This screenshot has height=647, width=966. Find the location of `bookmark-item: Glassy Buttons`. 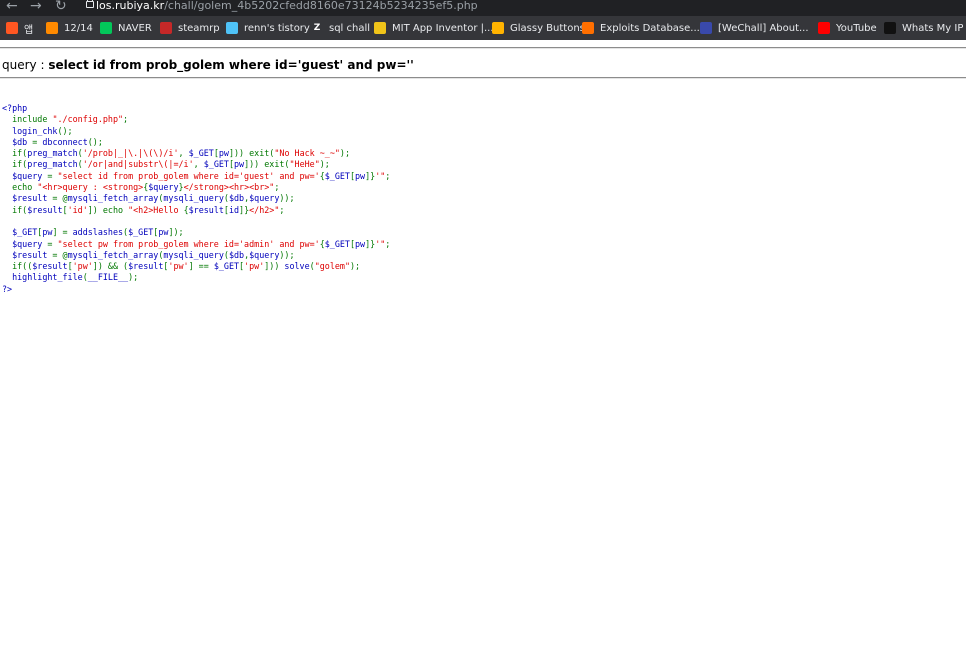

bookmark-item: Glassy Buttons is located at coordinates (538, 28).